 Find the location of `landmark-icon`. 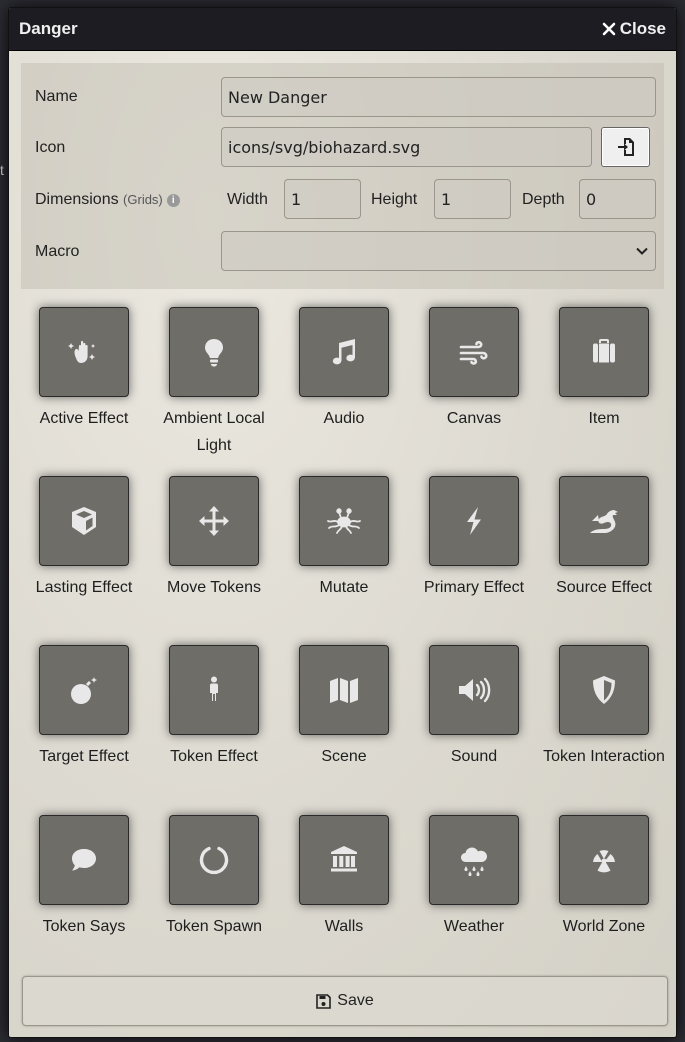

landmark-icon is located at coordinates (344, 859).